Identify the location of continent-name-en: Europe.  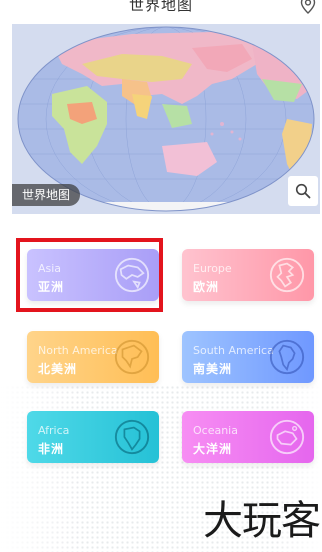
(212, 268).